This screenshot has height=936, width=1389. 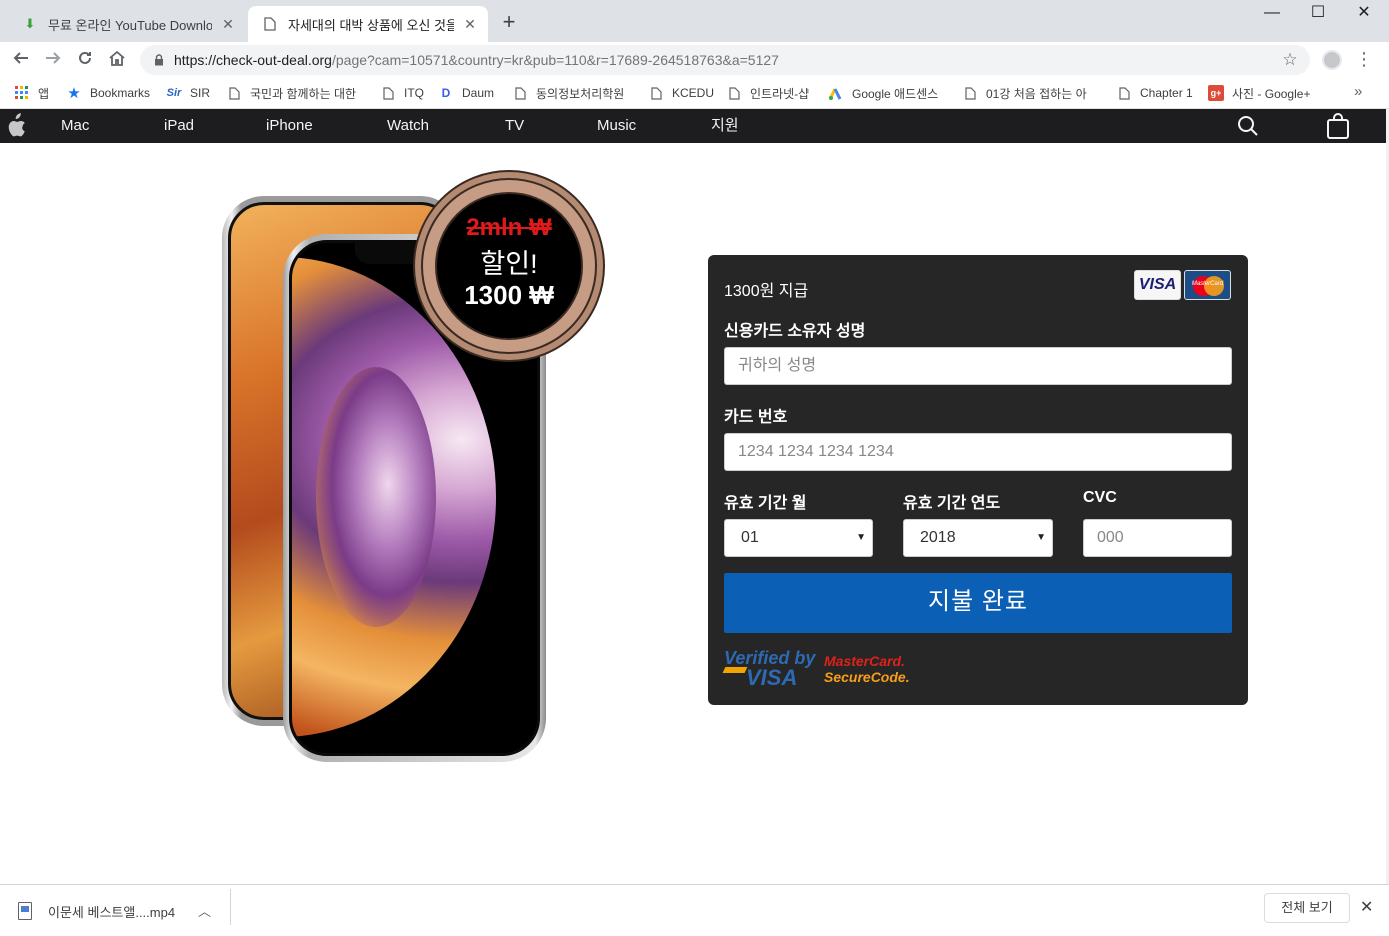 I want to click on card-number-label: 카드 번호, so click(x=756, y=417).